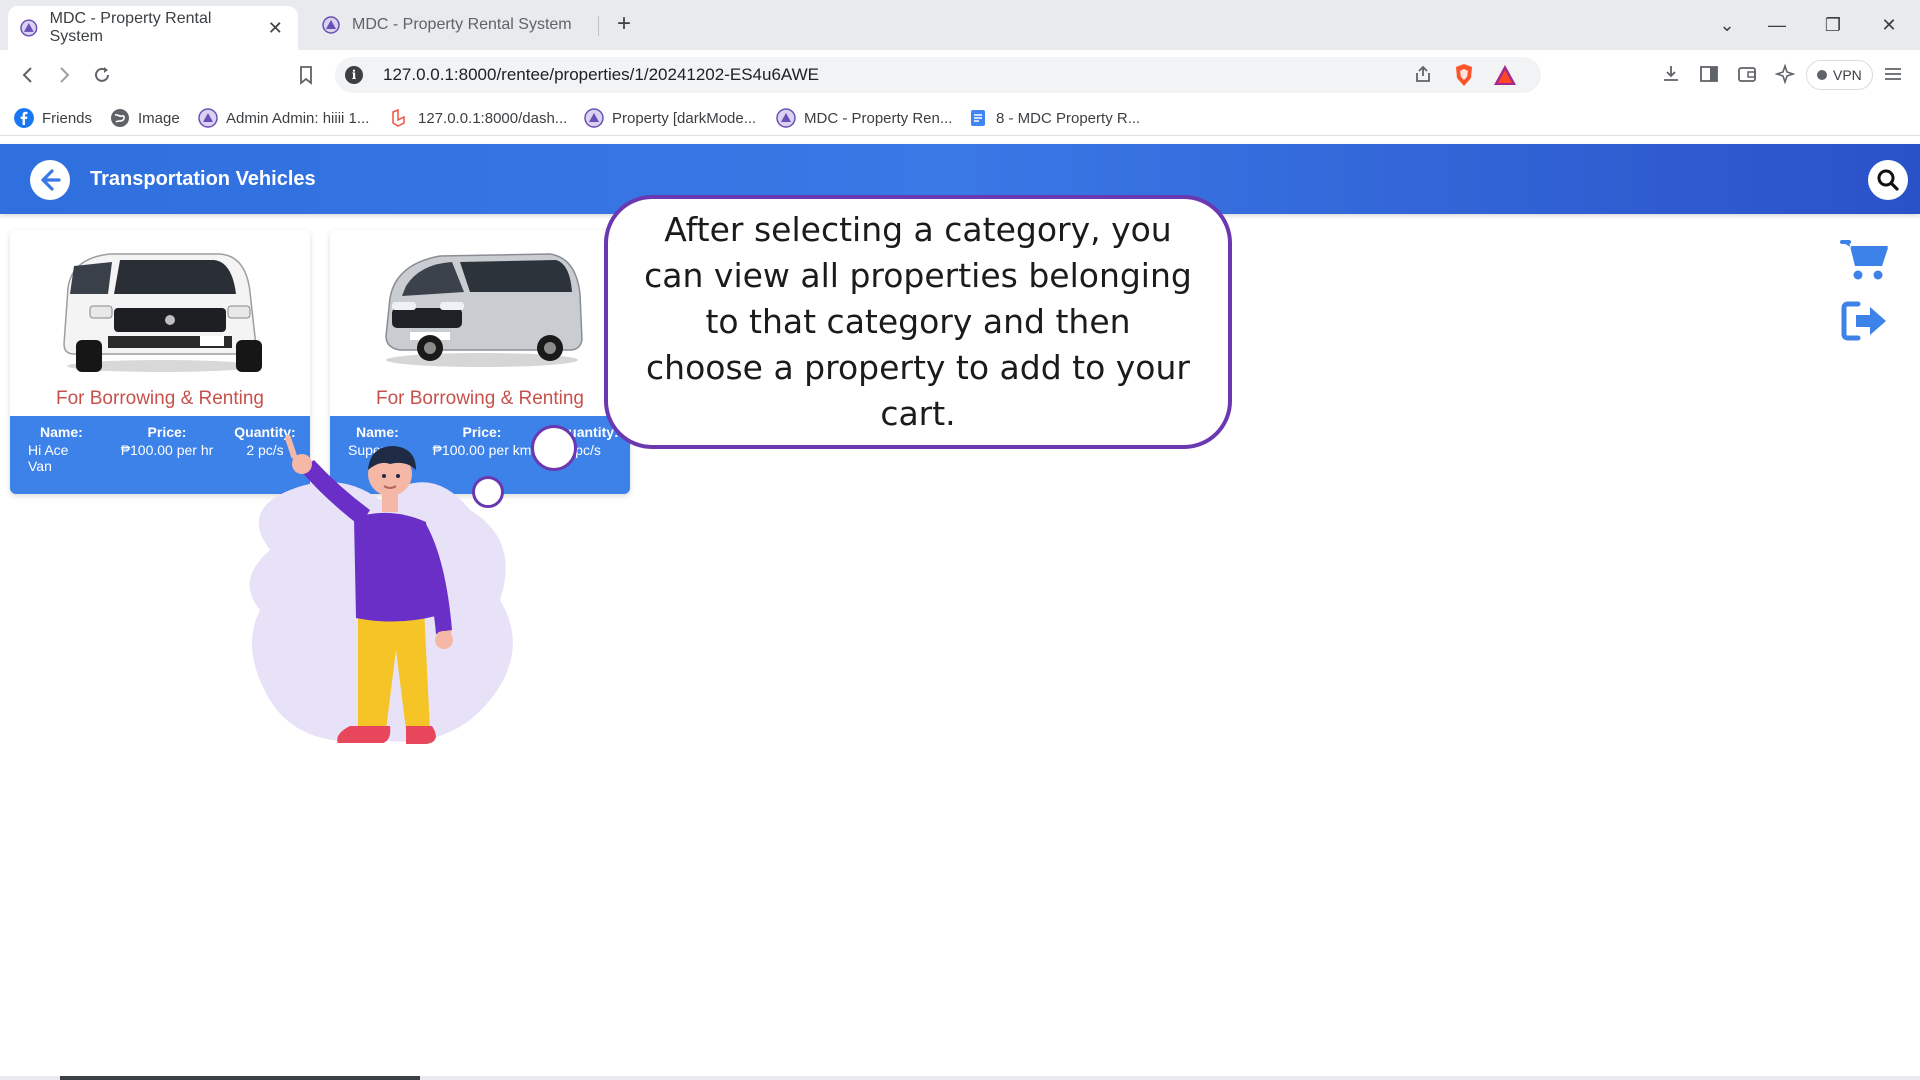 The height and width of the screenshot is (1080, 1920). What do you see at coordinates (159, 118) in the screenshot?
I see `bookmark-label: Image` at bounding box center [159, 118].